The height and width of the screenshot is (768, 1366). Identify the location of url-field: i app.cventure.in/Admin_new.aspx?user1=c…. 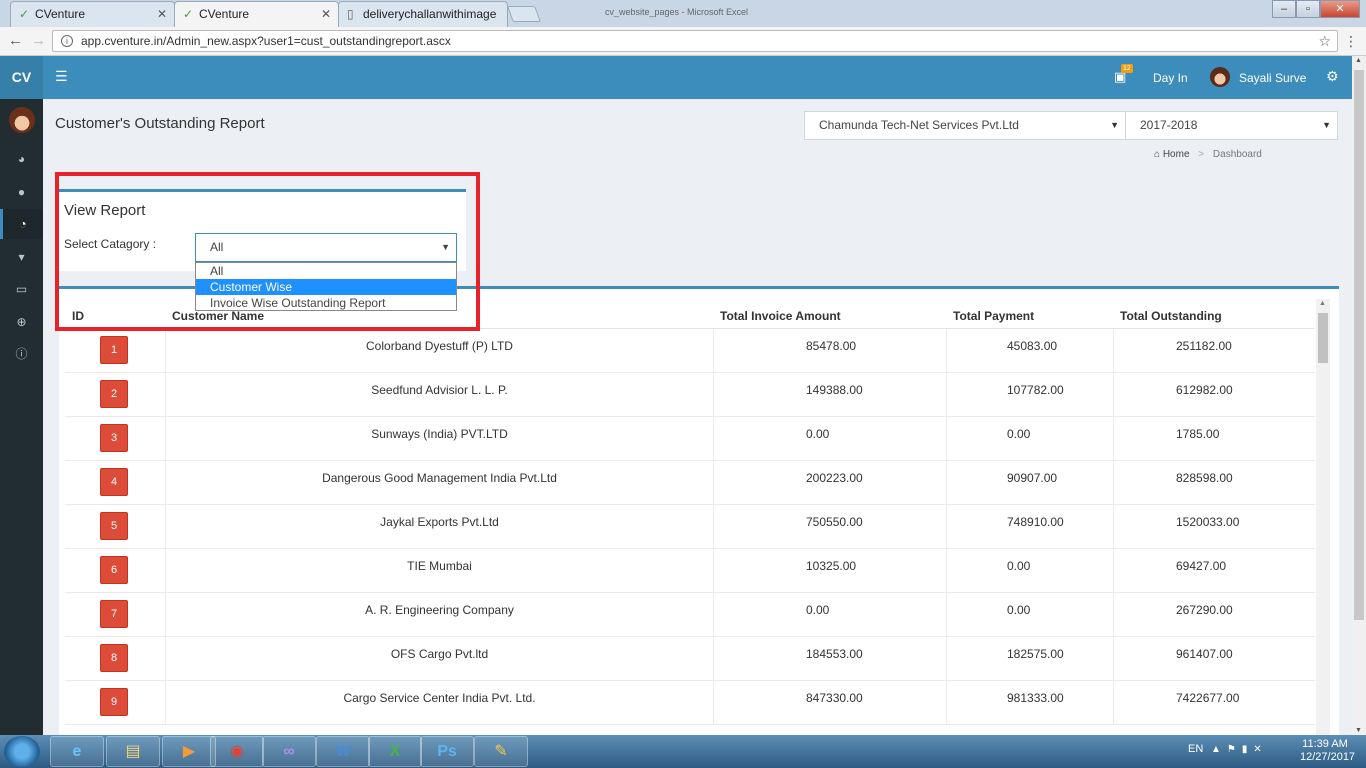
(695, 41).